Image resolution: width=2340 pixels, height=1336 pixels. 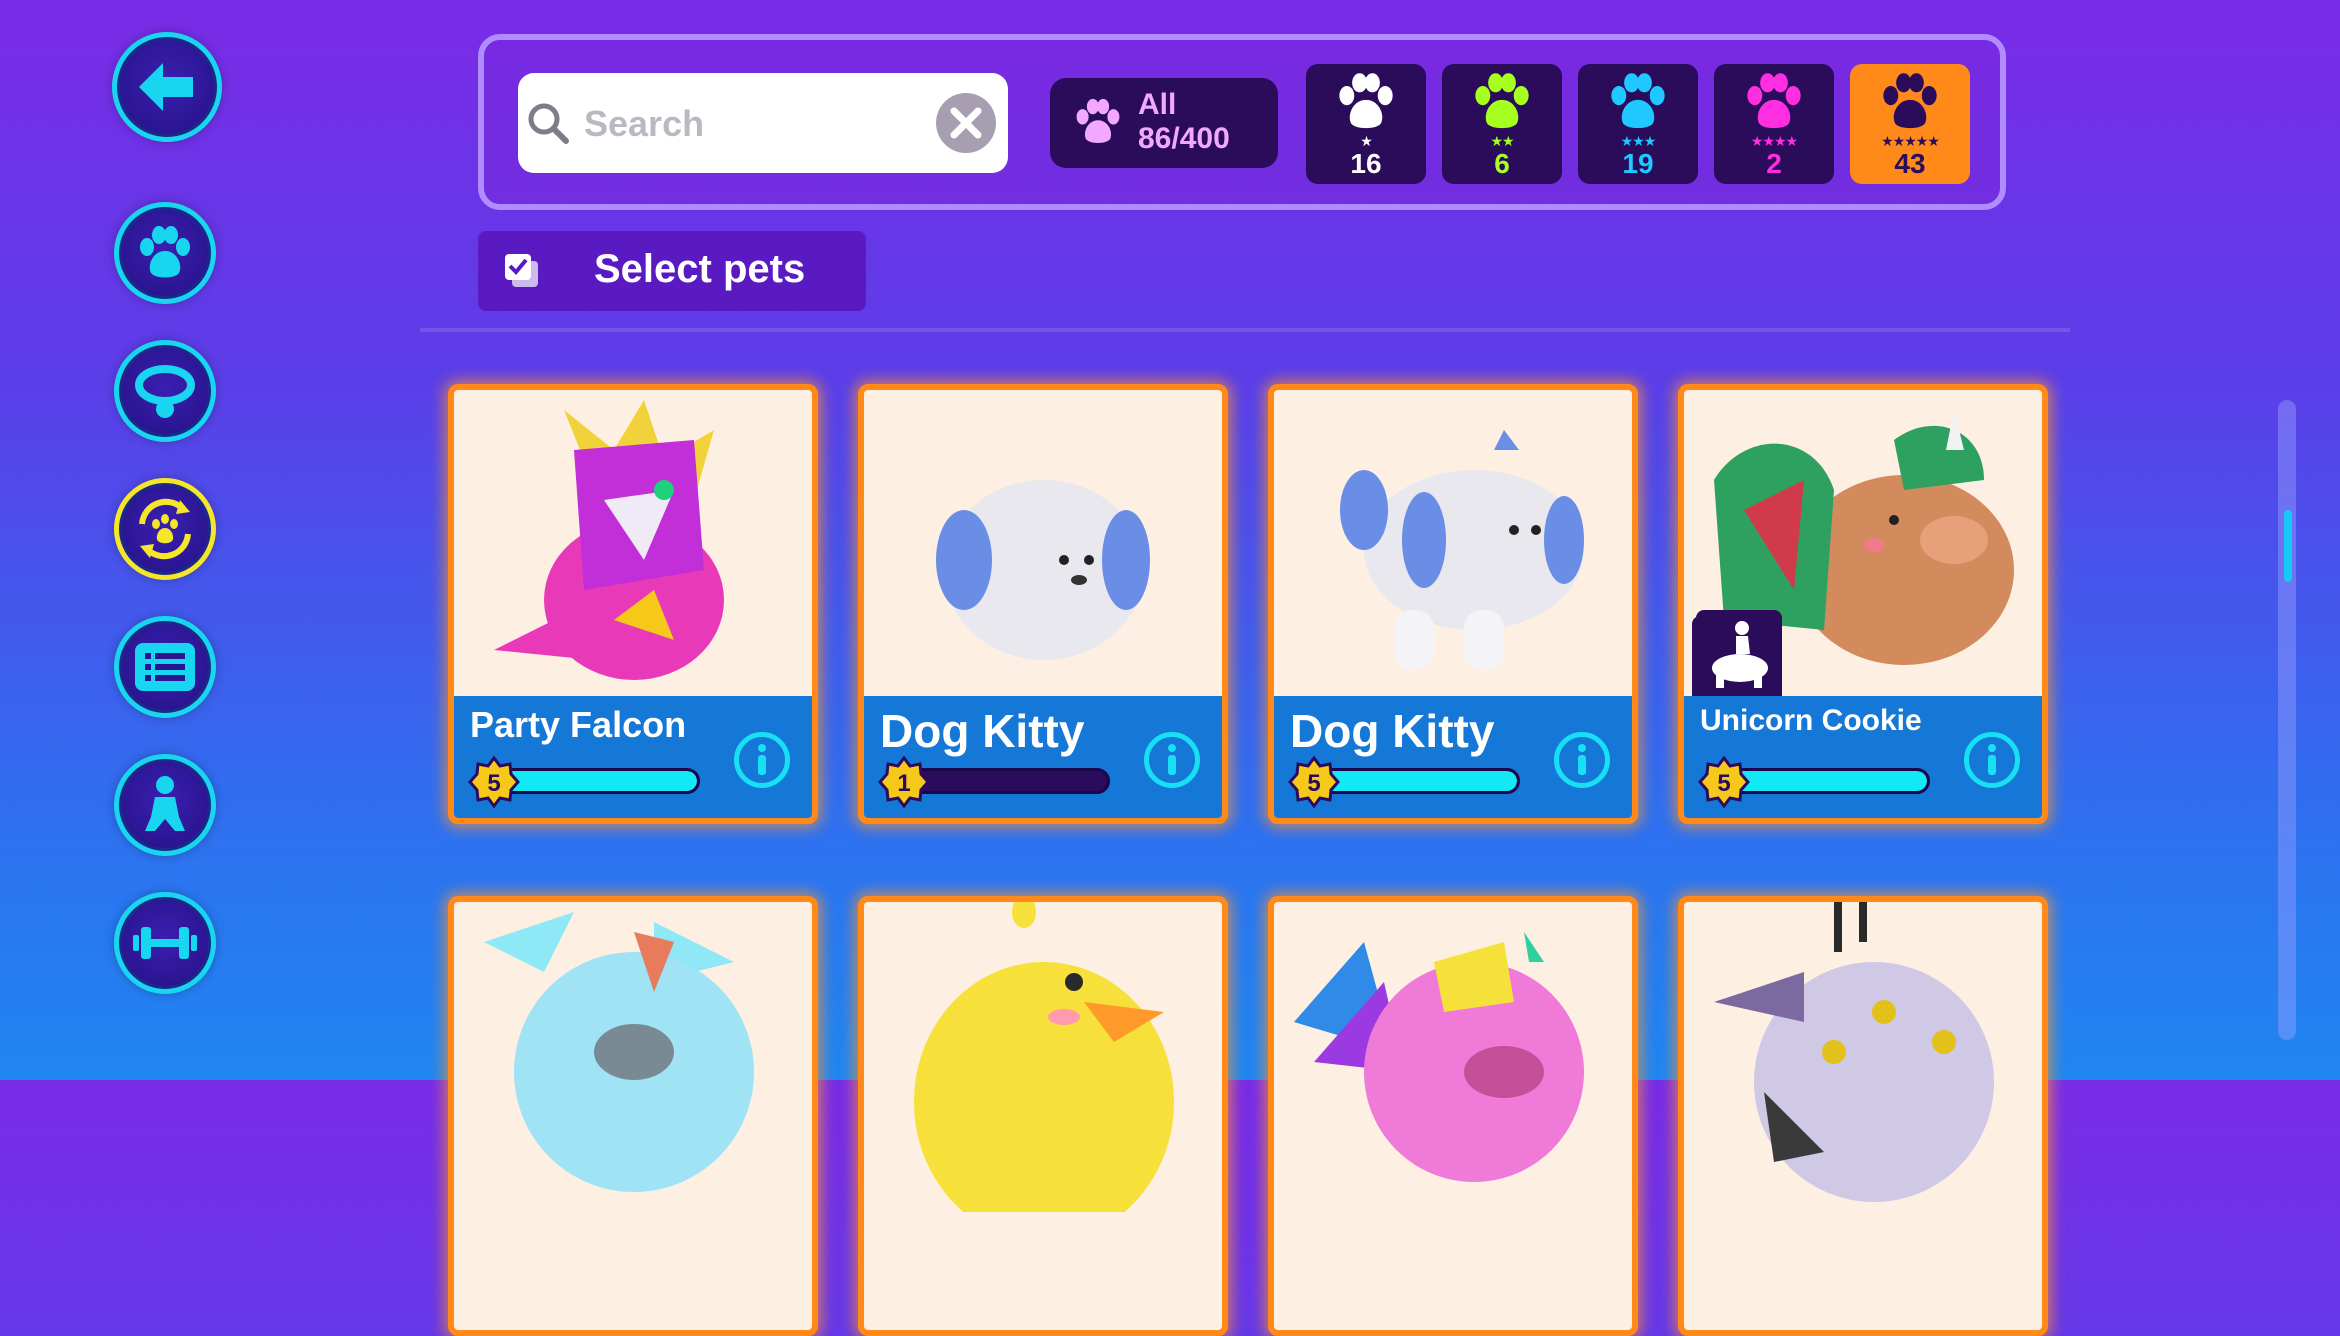 I want to click on filter-all-button: All 86/400, so click(x=1164, y=123).